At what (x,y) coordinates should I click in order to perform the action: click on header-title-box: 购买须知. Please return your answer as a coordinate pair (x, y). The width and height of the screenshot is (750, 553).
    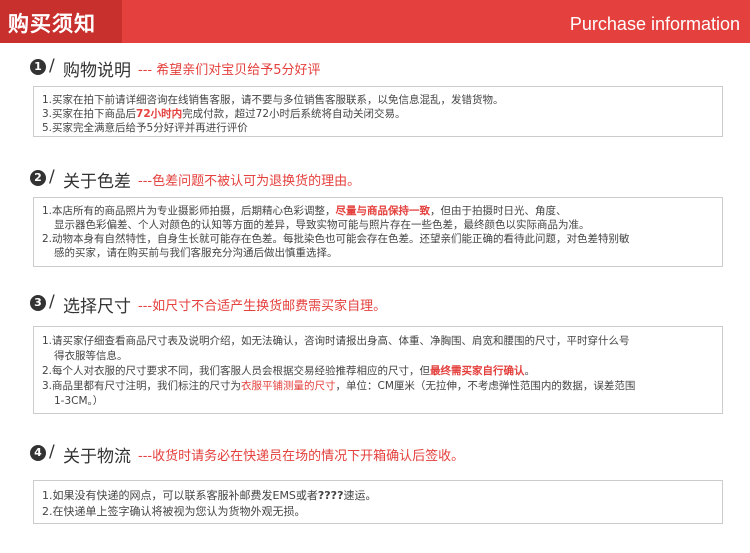
    Looking at the image, I should click on (61, 21).